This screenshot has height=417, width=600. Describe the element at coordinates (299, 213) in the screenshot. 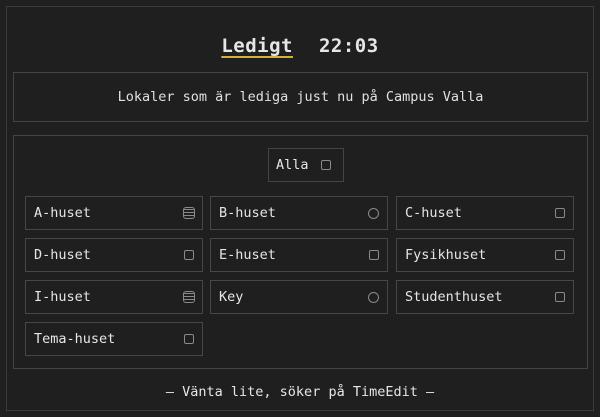

I see `building-option-b-huset: B-huset` at that location.